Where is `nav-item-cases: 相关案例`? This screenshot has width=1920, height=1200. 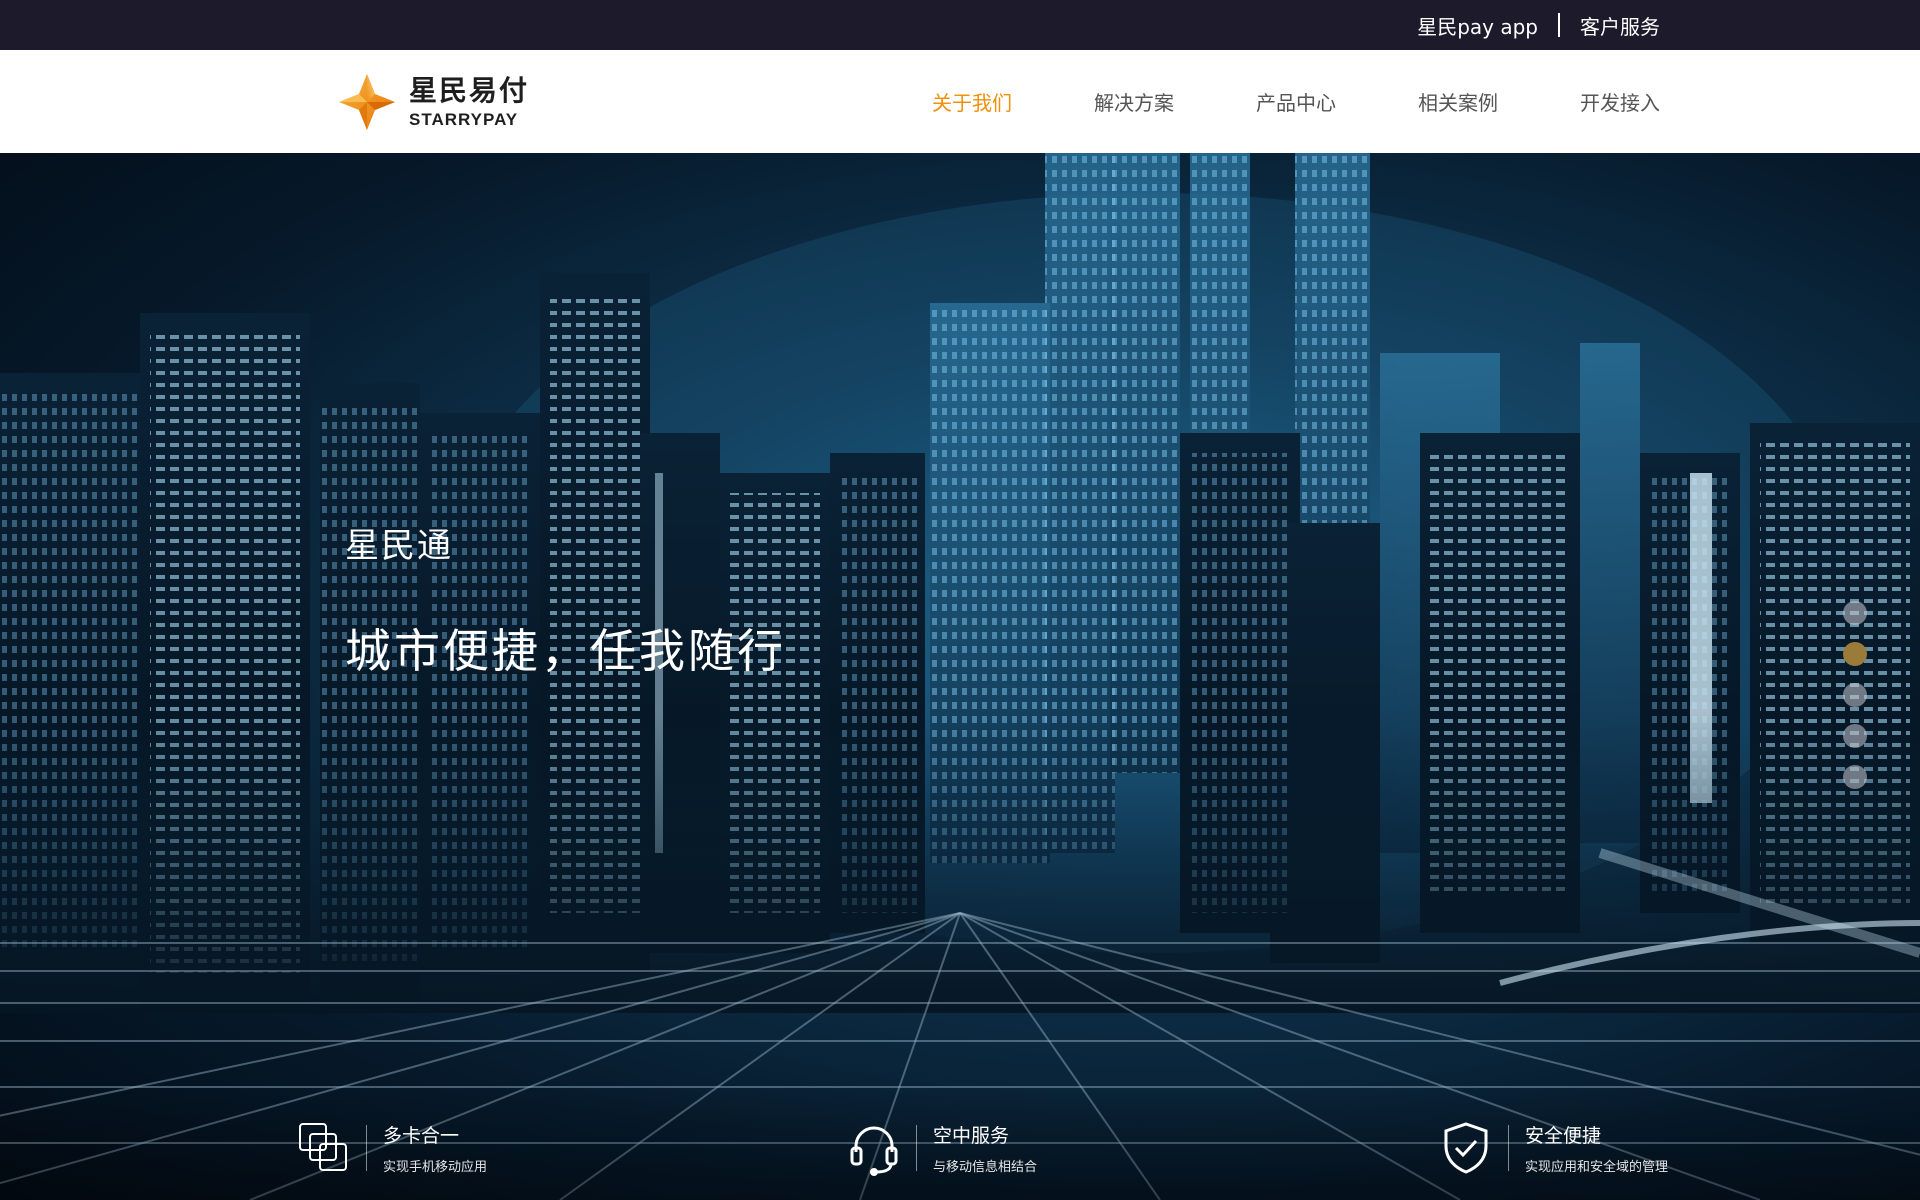
nav-item-cases: 相关案例 is located at coordinates (1458, 101).